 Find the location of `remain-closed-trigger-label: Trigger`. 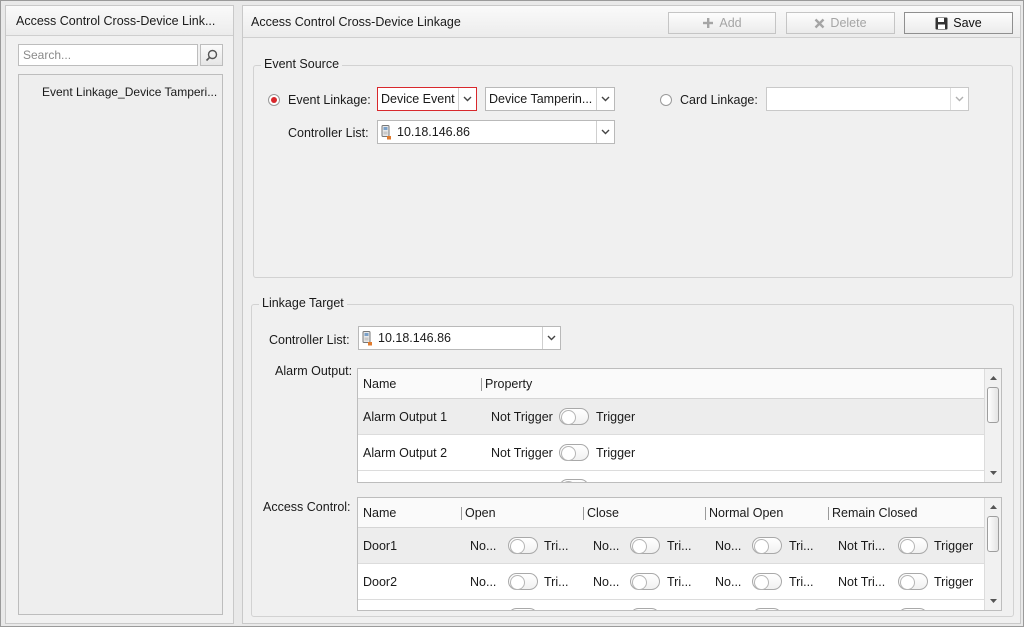

remain-closed-trigger-label: Trigger is located at coordinates (954, 546).